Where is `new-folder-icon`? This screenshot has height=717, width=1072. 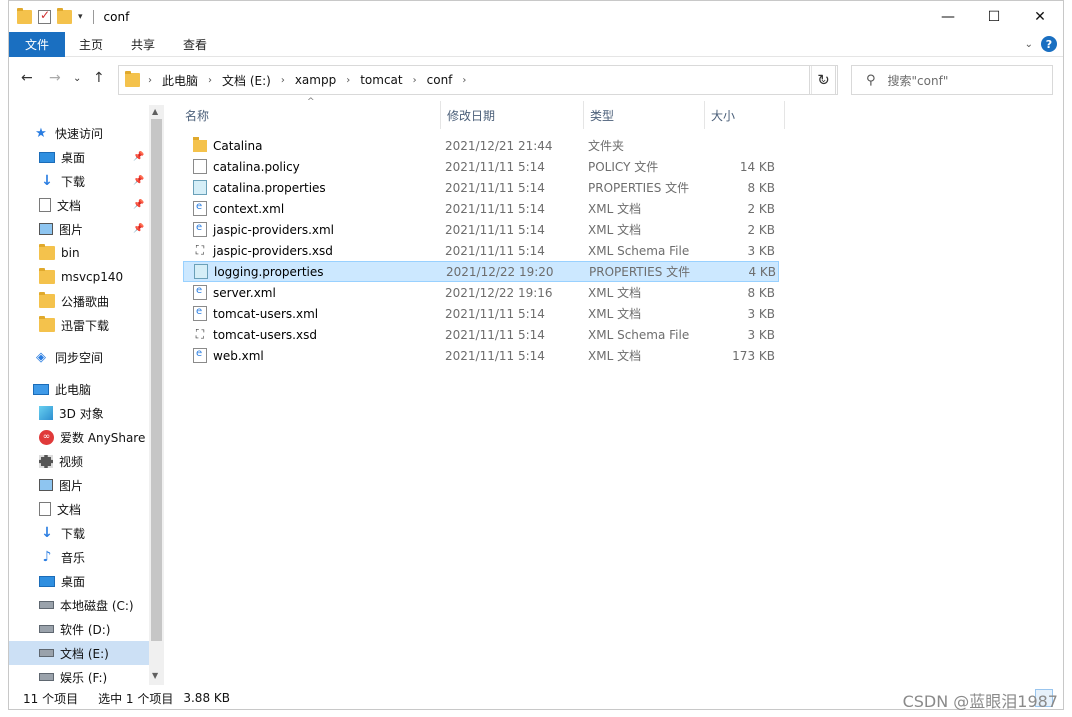 new-folder-icon is located at coordinates (64, 15).